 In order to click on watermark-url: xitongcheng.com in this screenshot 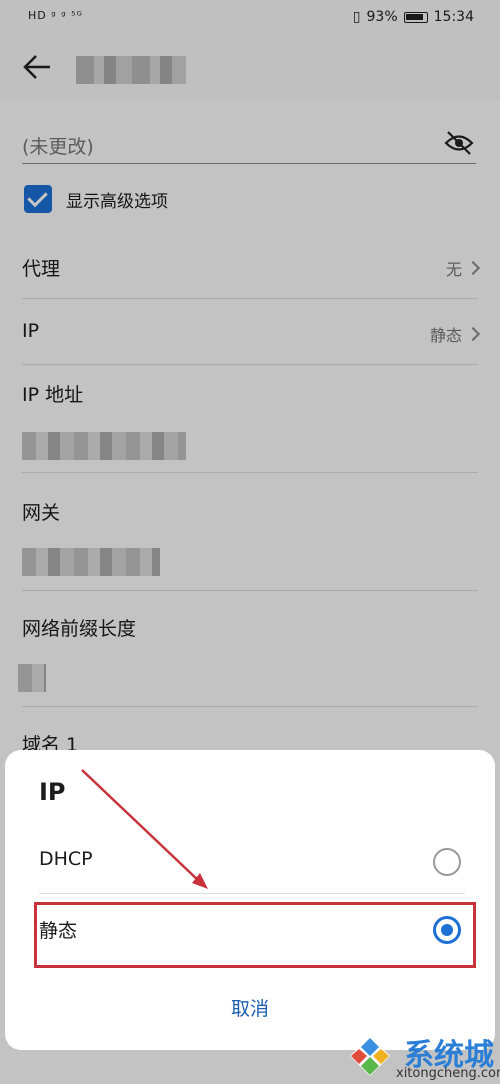, I will do `click(448, 1073)`.